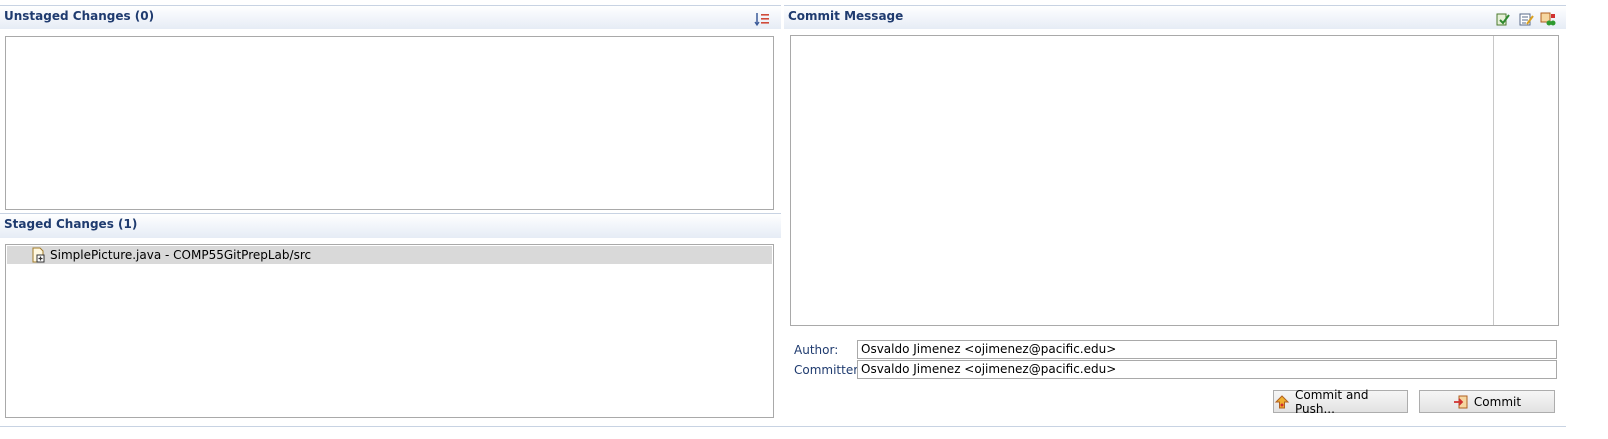 The image size is (1608, 439). I want to click on author-label: Author:, so click(816, 350).